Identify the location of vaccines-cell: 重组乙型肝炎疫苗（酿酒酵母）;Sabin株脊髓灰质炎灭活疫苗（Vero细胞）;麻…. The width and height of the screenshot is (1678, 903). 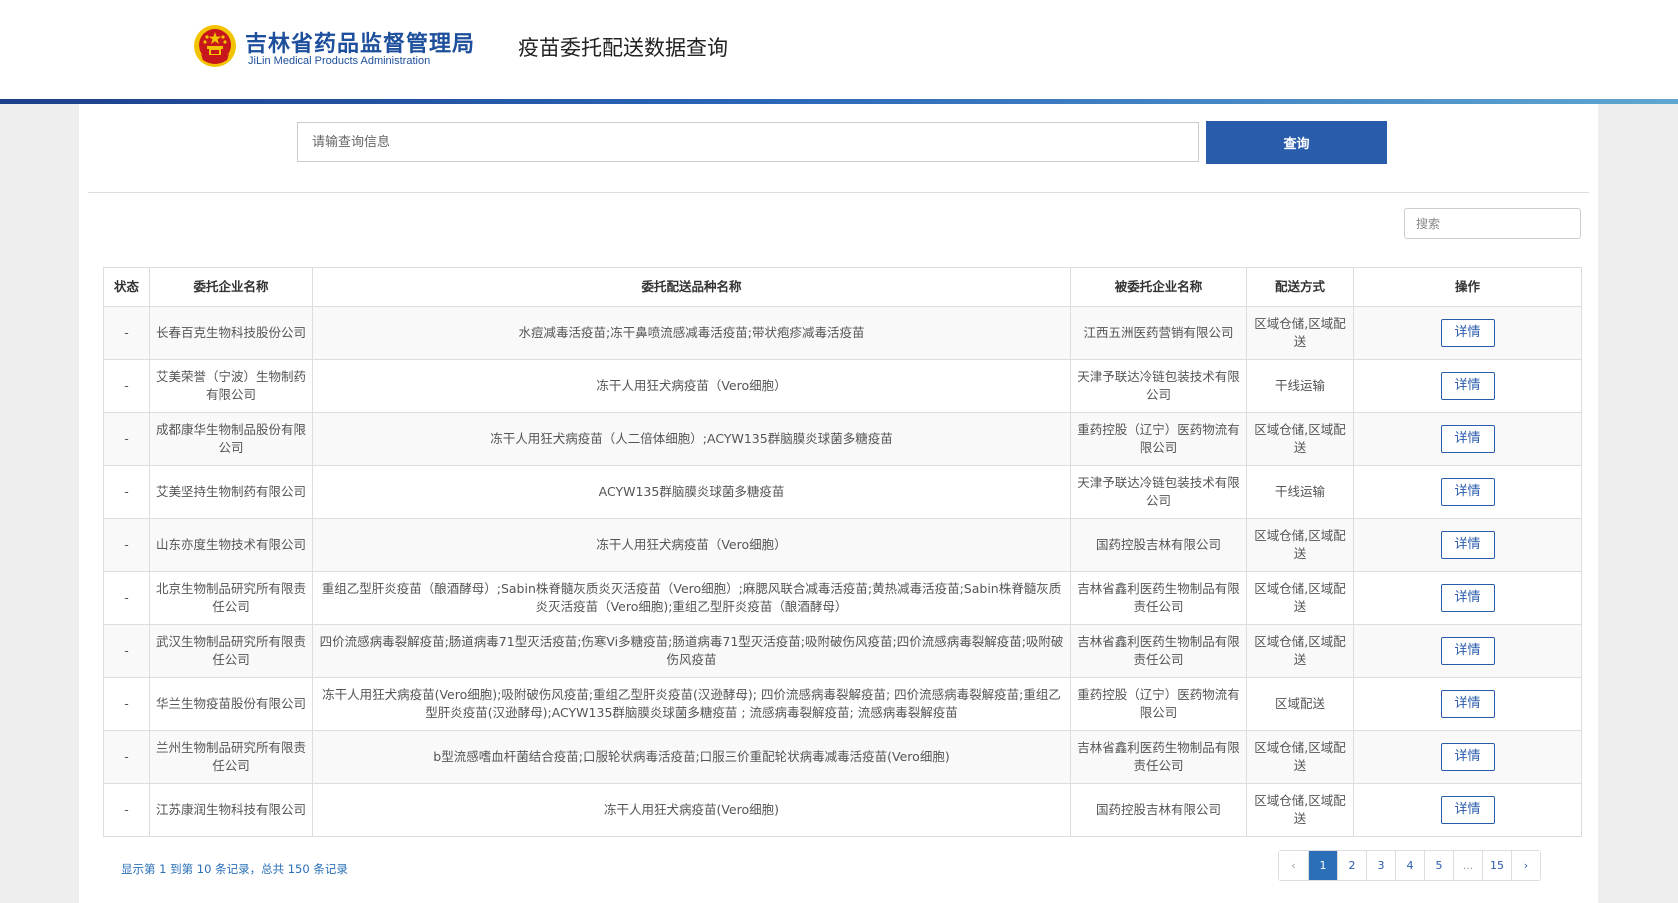
(691, 598).